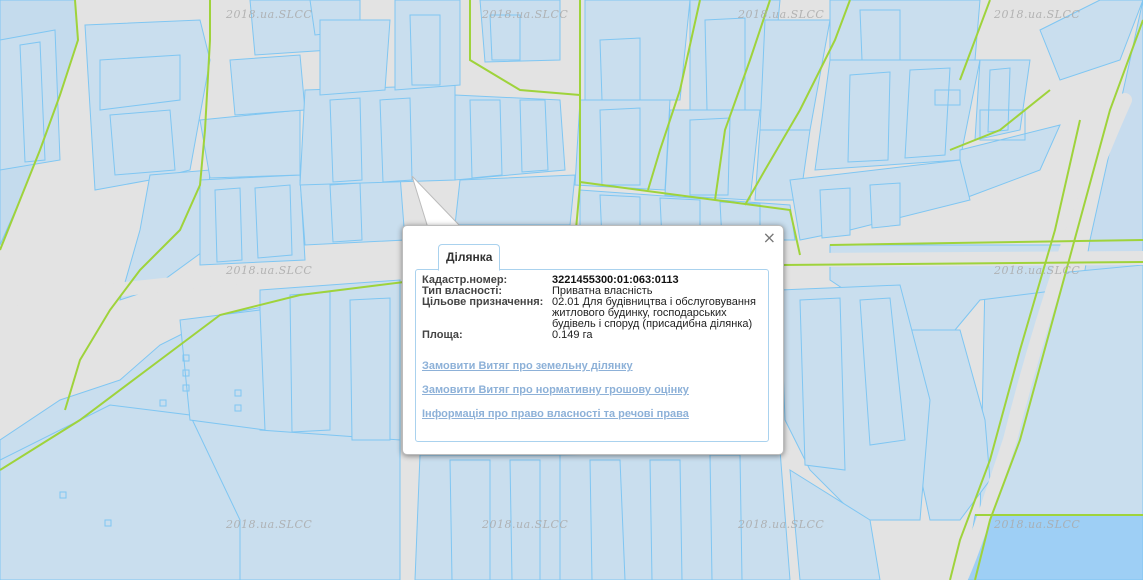 This screenshot has width=1143, height=580. I want to click on field-area: Площа: 0.149 га, so click(594, 335).